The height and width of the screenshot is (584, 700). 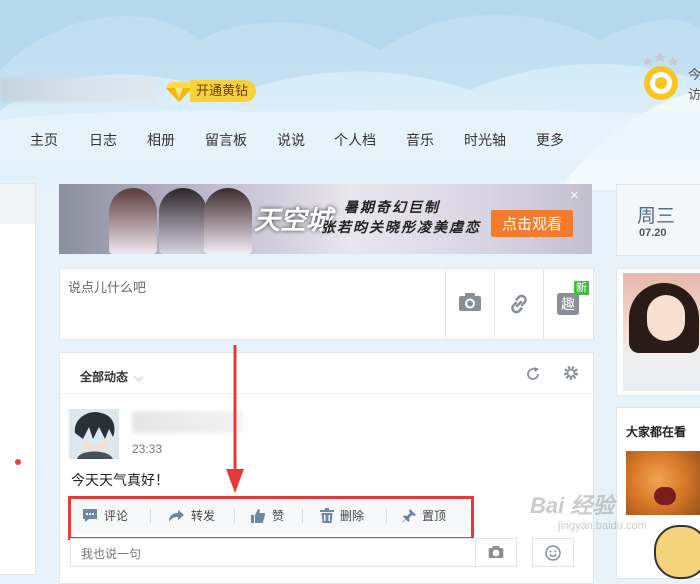 I want to click on main-nav: 主页 日志 相册 留言板 说说 个人档 音乐 时光轴 更多, so click(x=350, y=140).